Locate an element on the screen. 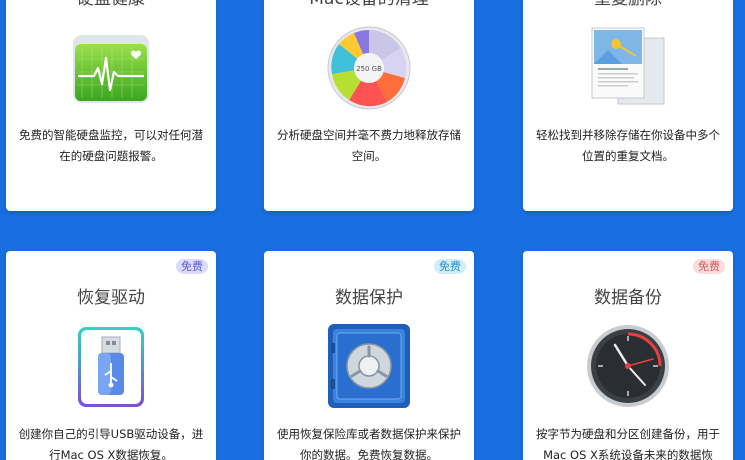 Image resolution: width=745 pixels, height=460 pixels. card-title: 硬盘健康 is located at coordinates (111, 4).